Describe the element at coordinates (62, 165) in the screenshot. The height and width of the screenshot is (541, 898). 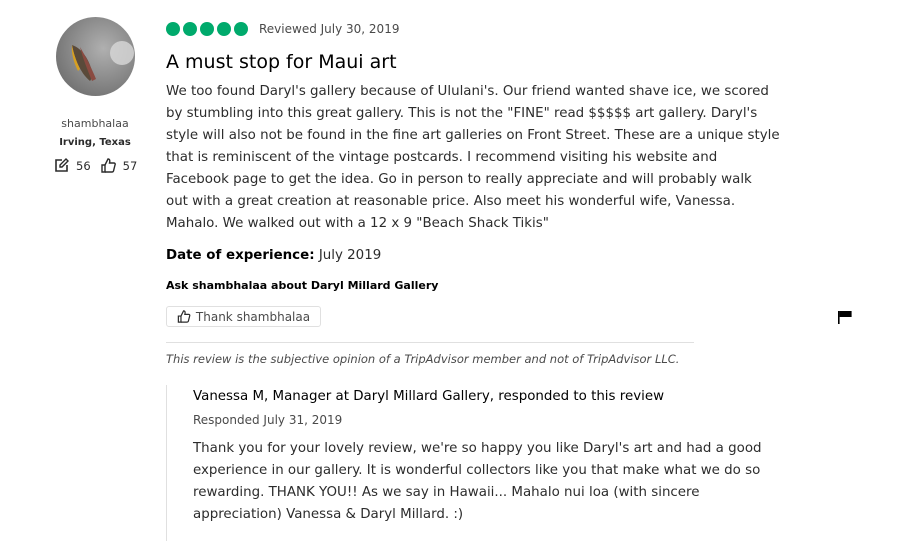
I see `pencil-icon` at that location.